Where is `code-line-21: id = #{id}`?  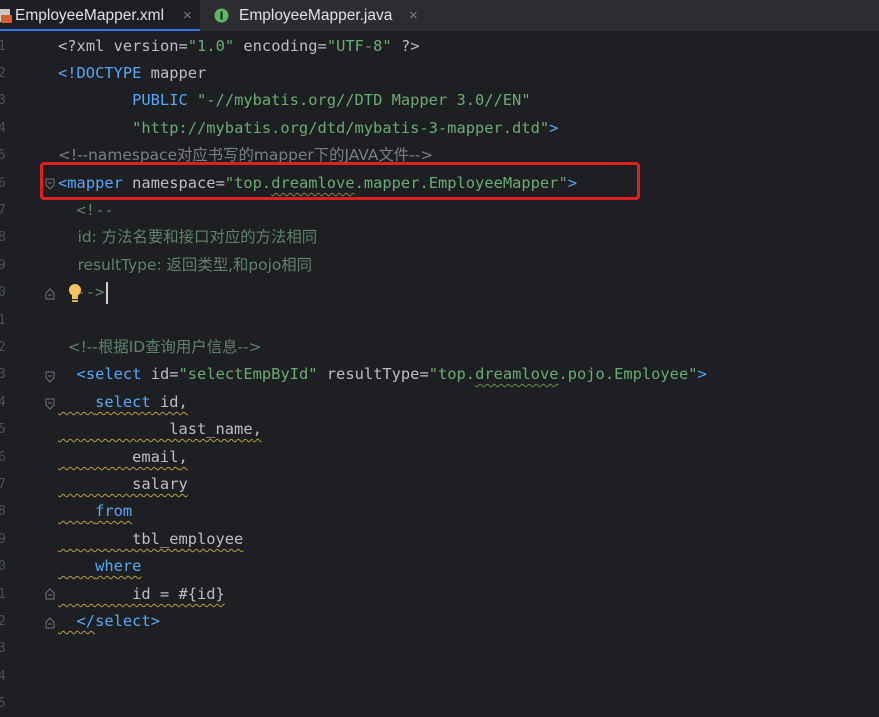 code-line-21: id = #{id} is located at coordinates (141, 594).